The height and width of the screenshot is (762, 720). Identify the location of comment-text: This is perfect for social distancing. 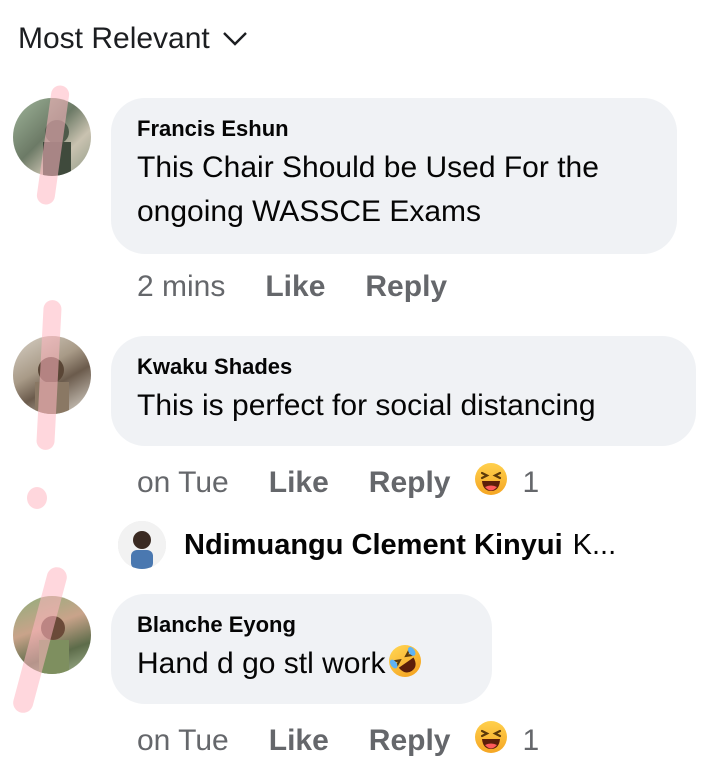
(366, 405).